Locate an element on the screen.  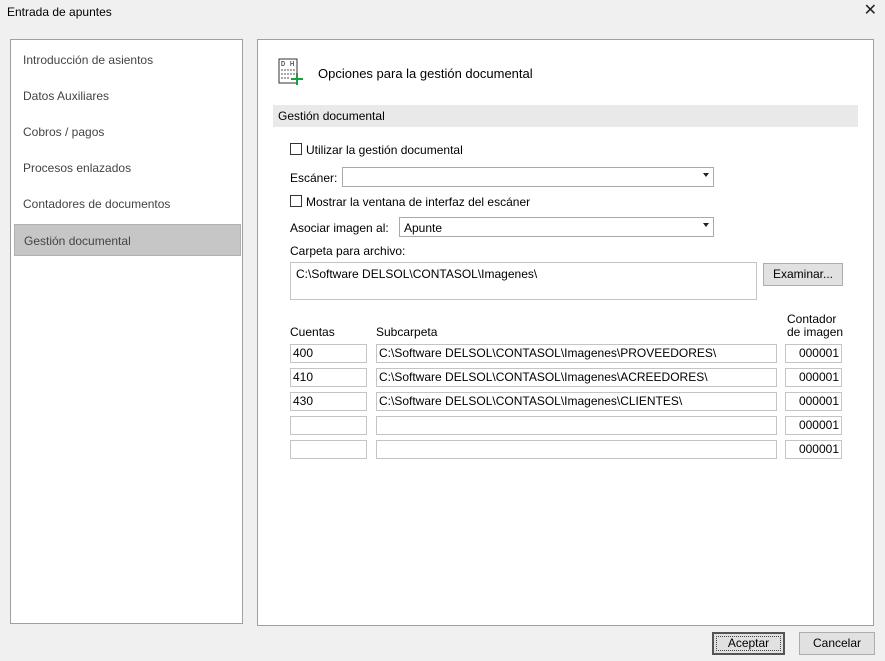
account-cell: 400 is located at coordinates (328, 353).